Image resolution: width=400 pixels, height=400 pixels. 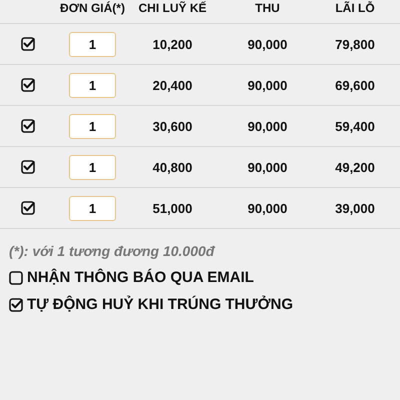 What do you see at coordinates (172, 44) in the screenshot?
I see `table-cell: 10,200` at bounding box center [172, 44].